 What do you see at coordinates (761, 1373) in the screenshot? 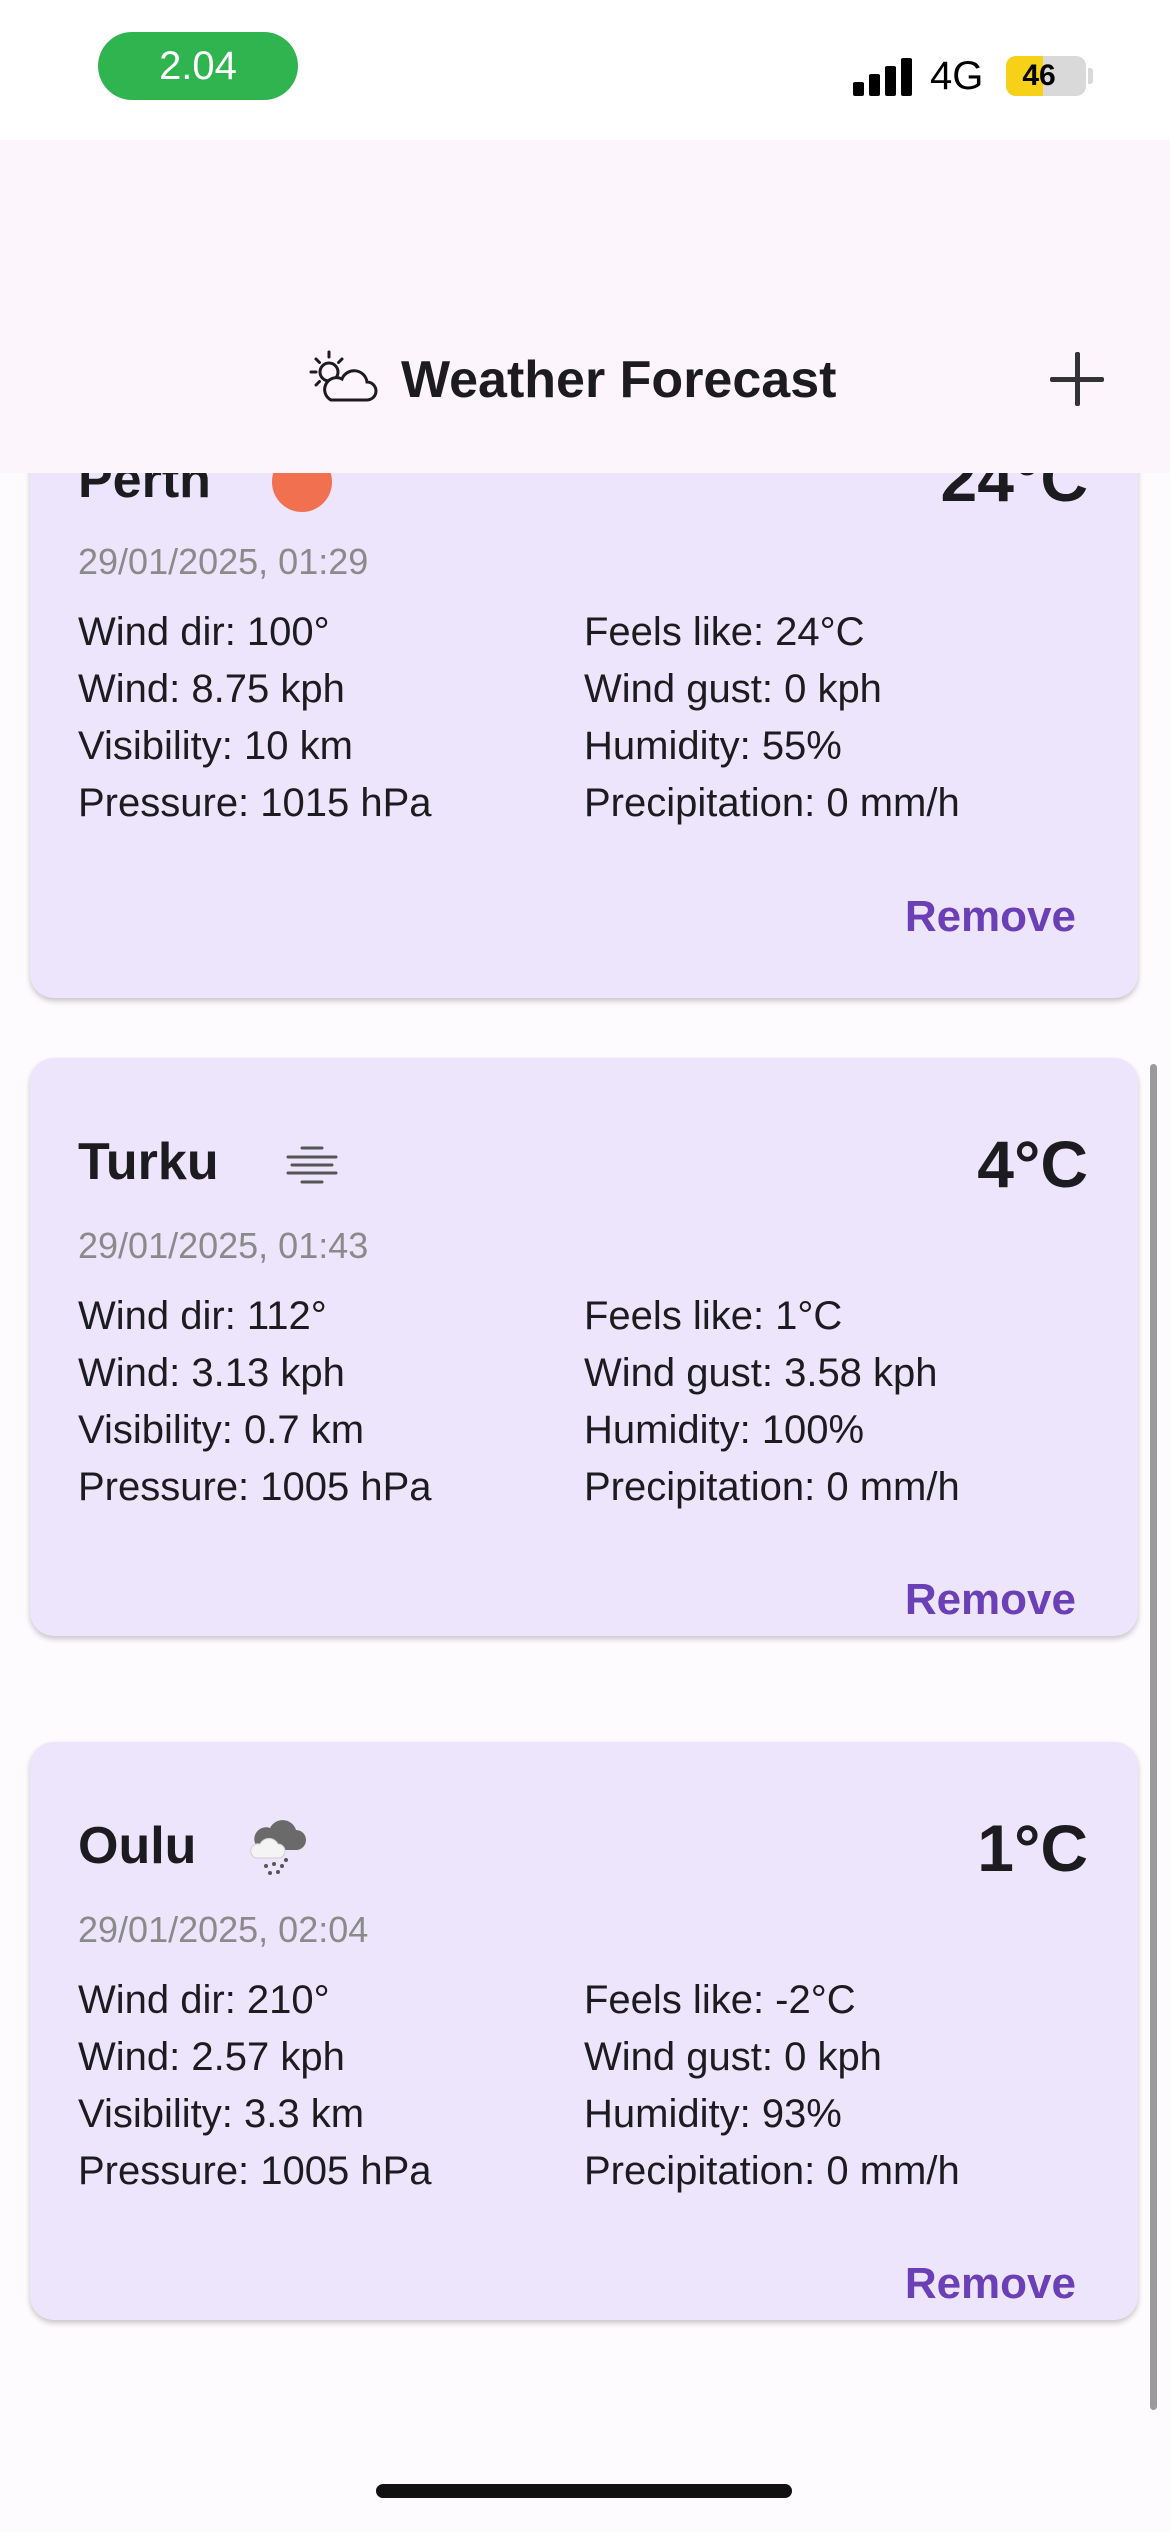
I see `wind-gust: Wind gust: 3.58 kph` at bounding box center [761, 1373].